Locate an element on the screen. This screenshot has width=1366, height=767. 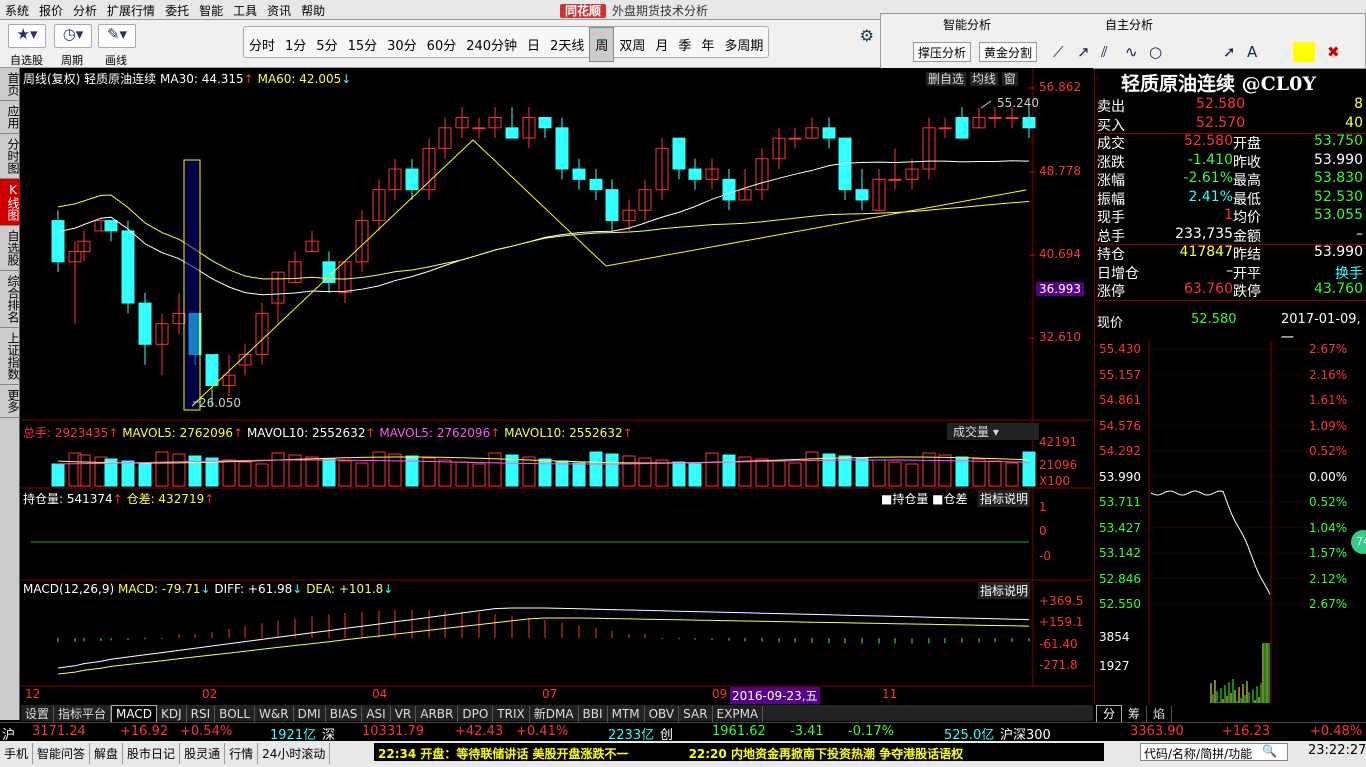
tab-dpo: DPO is located at coordinates (476, 714).